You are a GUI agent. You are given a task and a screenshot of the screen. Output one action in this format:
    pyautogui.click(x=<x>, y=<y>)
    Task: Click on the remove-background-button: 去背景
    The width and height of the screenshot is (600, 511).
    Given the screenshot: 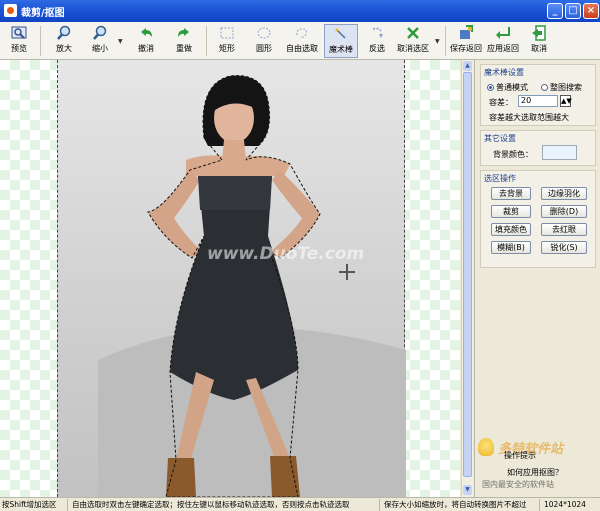 What is the action you would take?
    pyautogui.click(x=511, y=193)
    